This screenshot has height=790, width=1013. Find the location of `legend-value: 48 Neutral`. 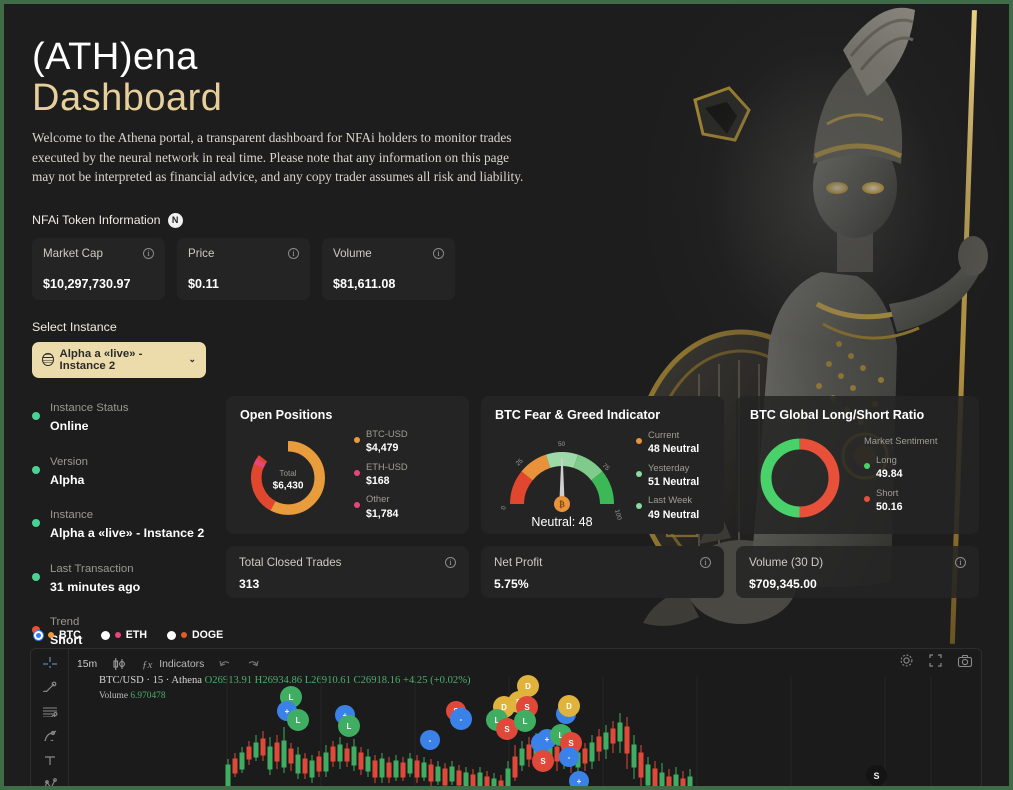

legend-value: 48 Neutral is located at coordinates (674, 448).